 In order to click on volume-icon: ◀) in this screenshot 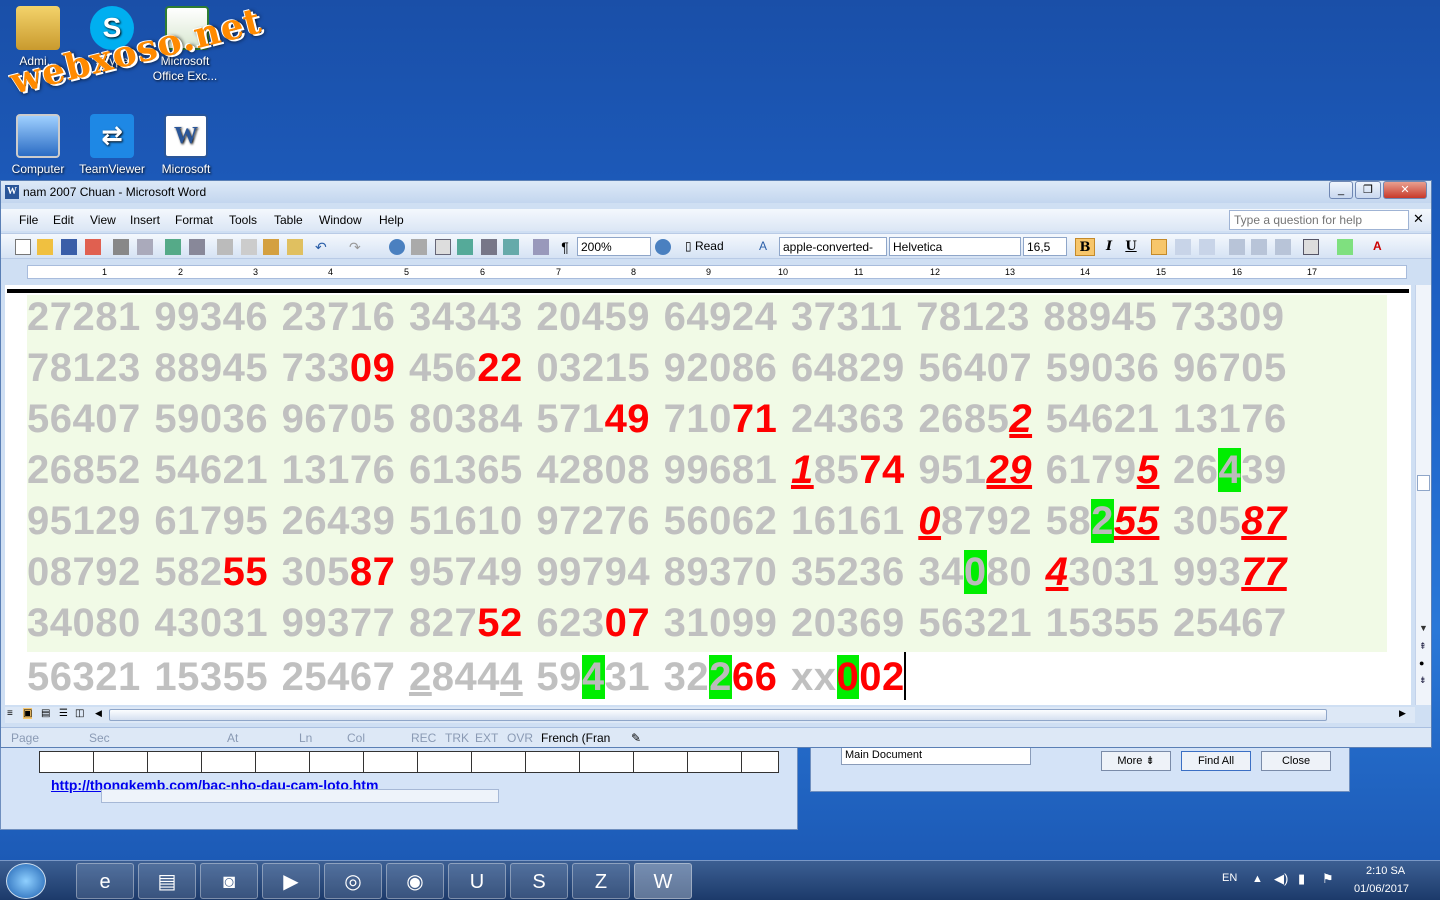, I will do `click(1281, 879)`.